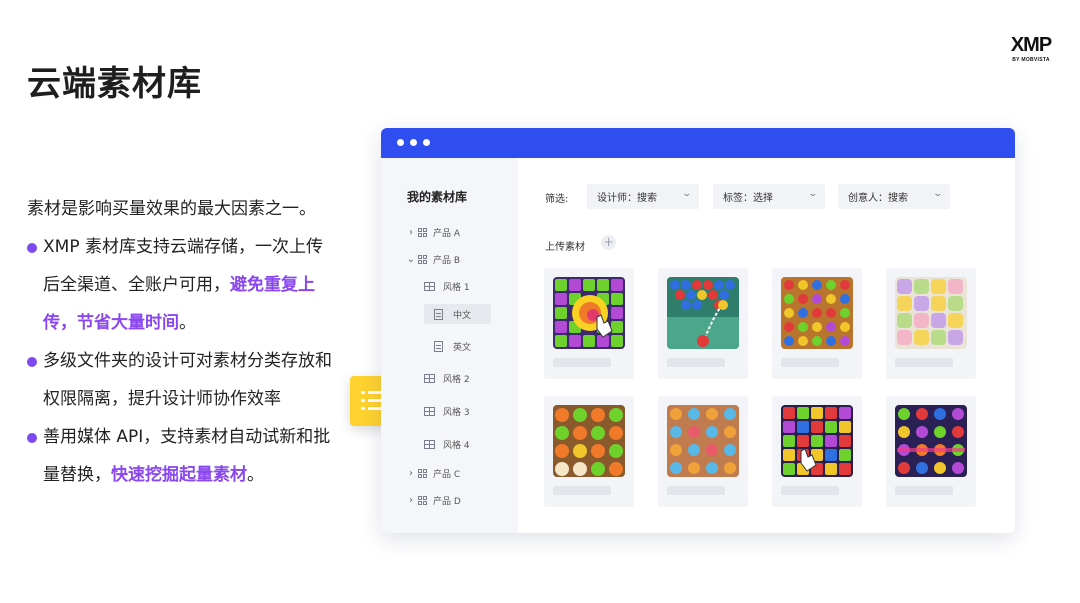 This screenshot has width=1080, height=603. Describe the element at coordinates (703, 441) in the screenshot. I see `flower-match-thumbnail` at that location.